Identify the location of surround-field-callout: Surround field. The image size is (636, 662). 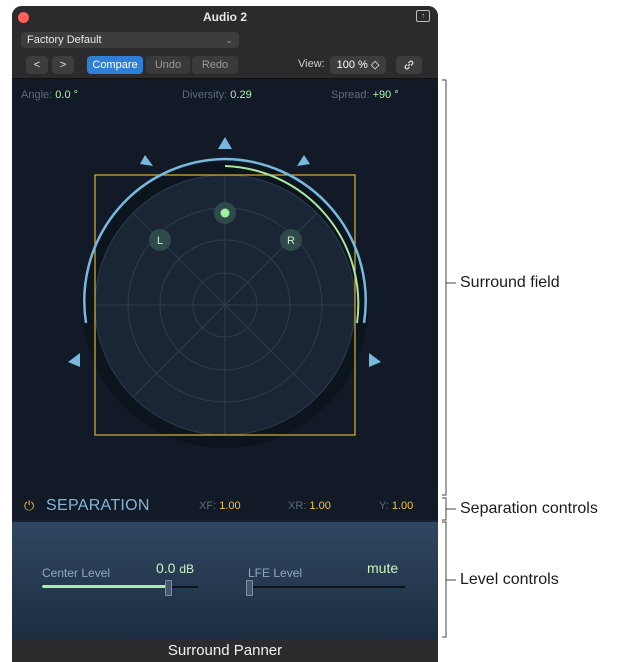
(510, 282).